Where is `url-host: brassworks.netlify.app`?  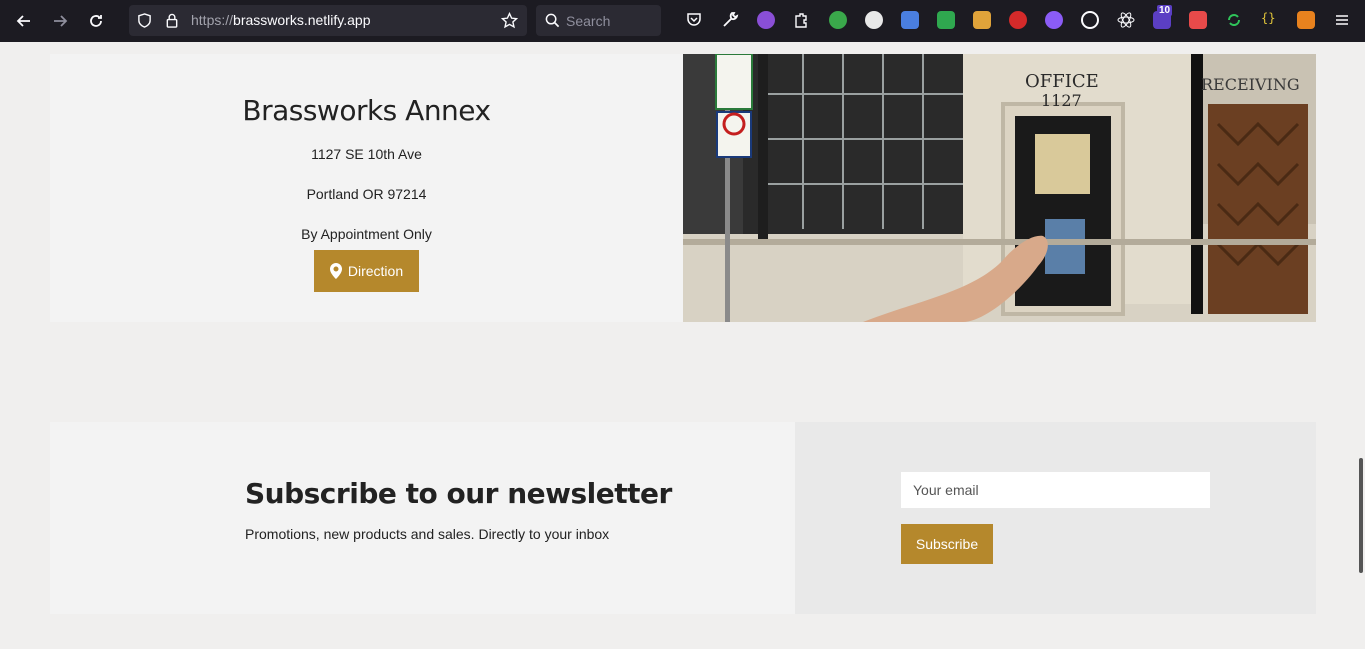 url-host: brassworks.netlify.app is located at coordinates (302, 20).